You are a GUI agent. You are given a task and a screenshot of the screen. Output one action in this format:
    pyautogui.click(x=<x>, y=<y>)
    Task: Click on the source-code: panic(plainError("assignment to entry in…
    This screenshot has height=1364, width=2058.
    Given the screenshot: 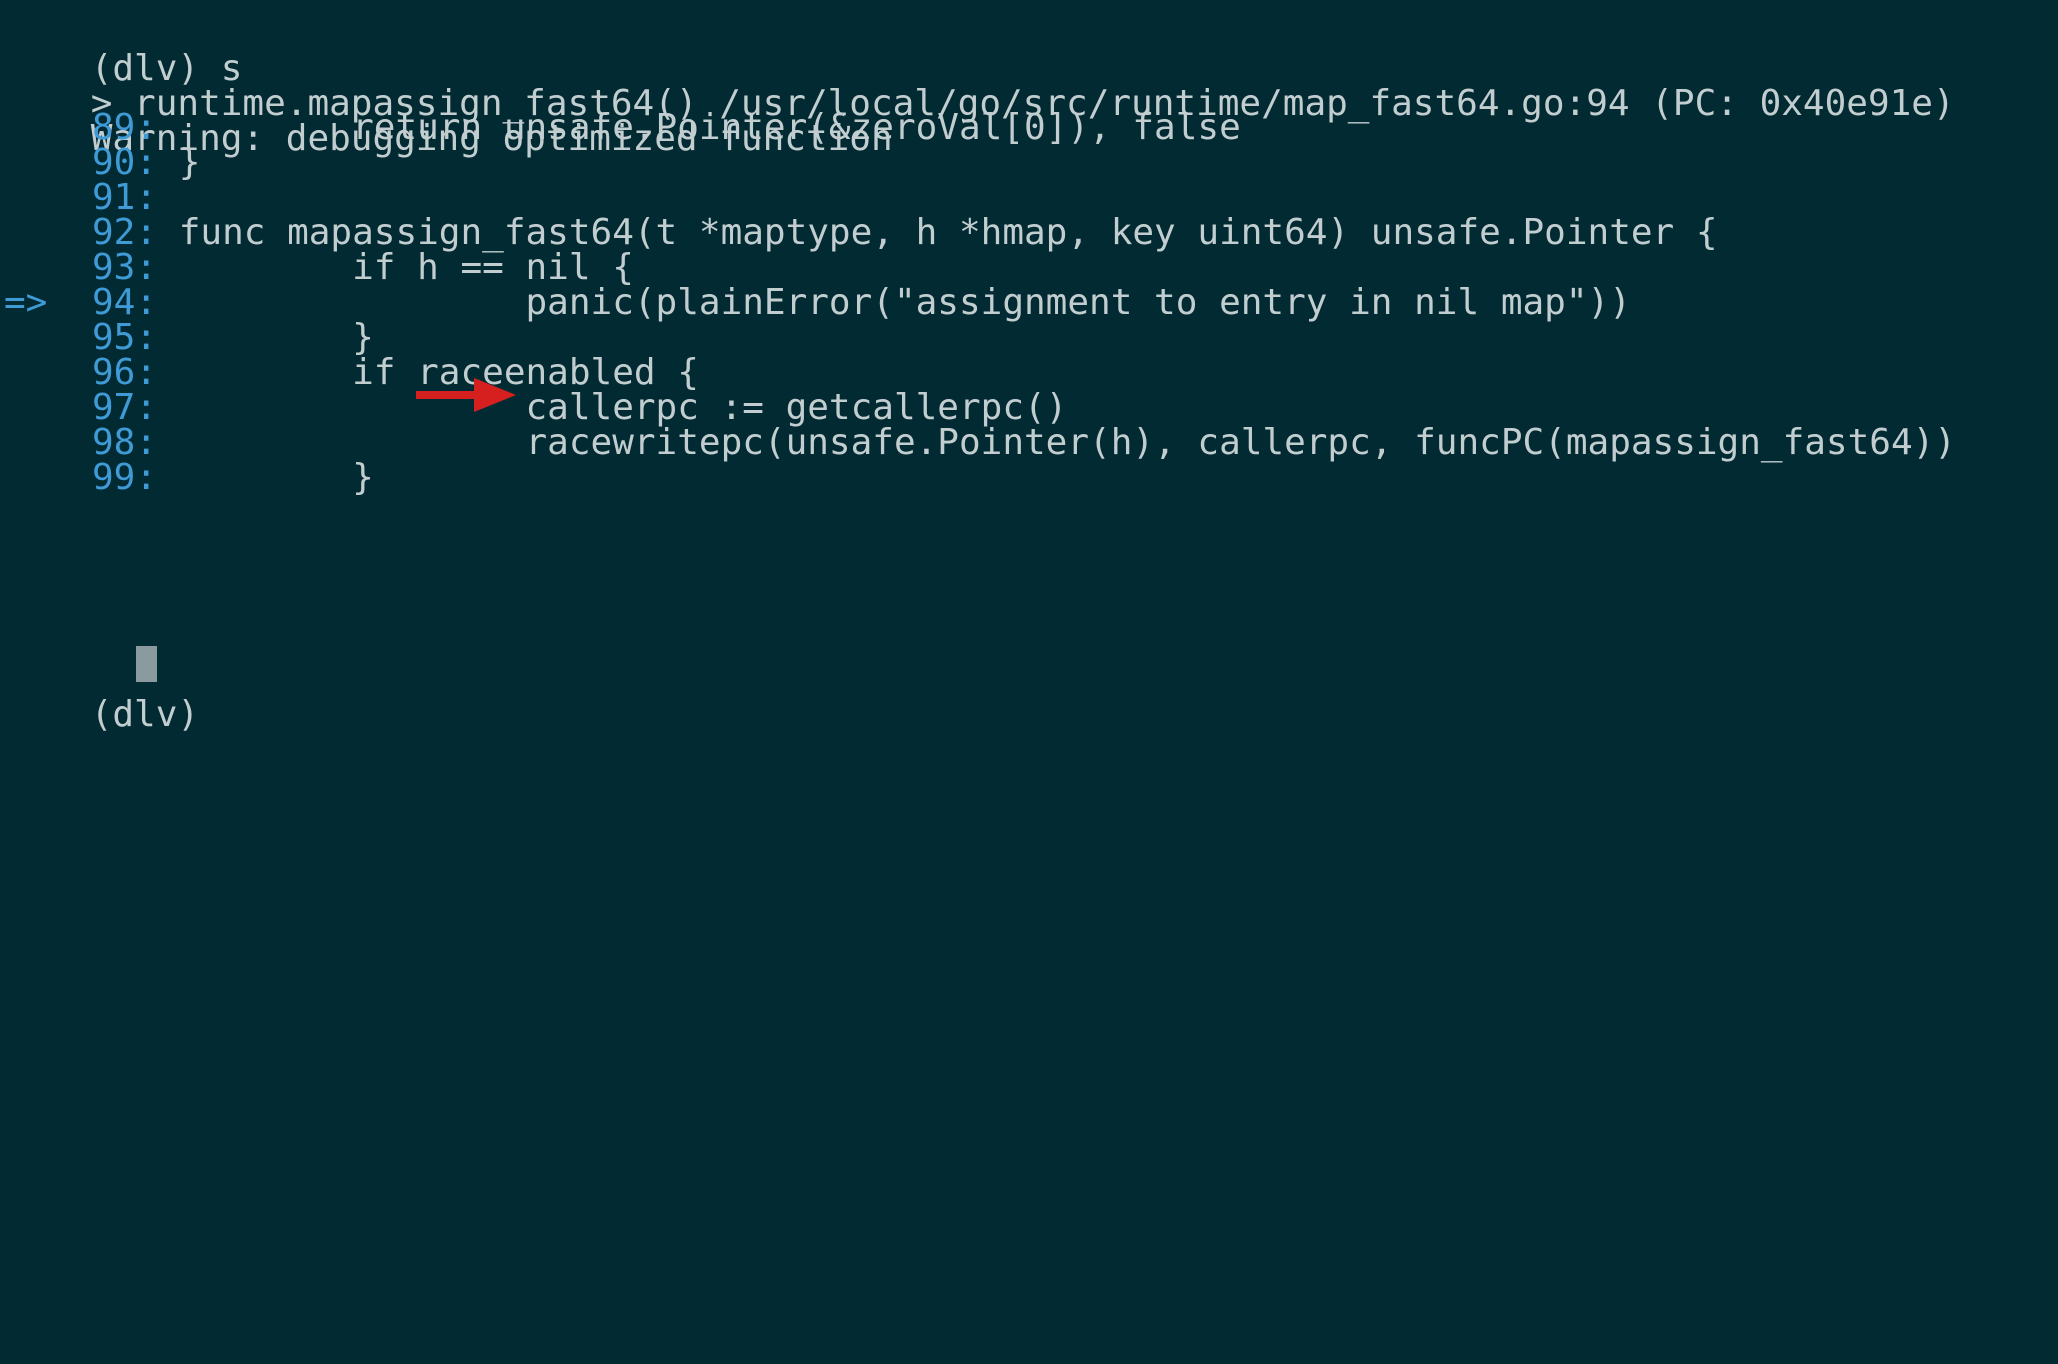 What is the action you would take?
    pyautogui.click(x=904, y=302)
    